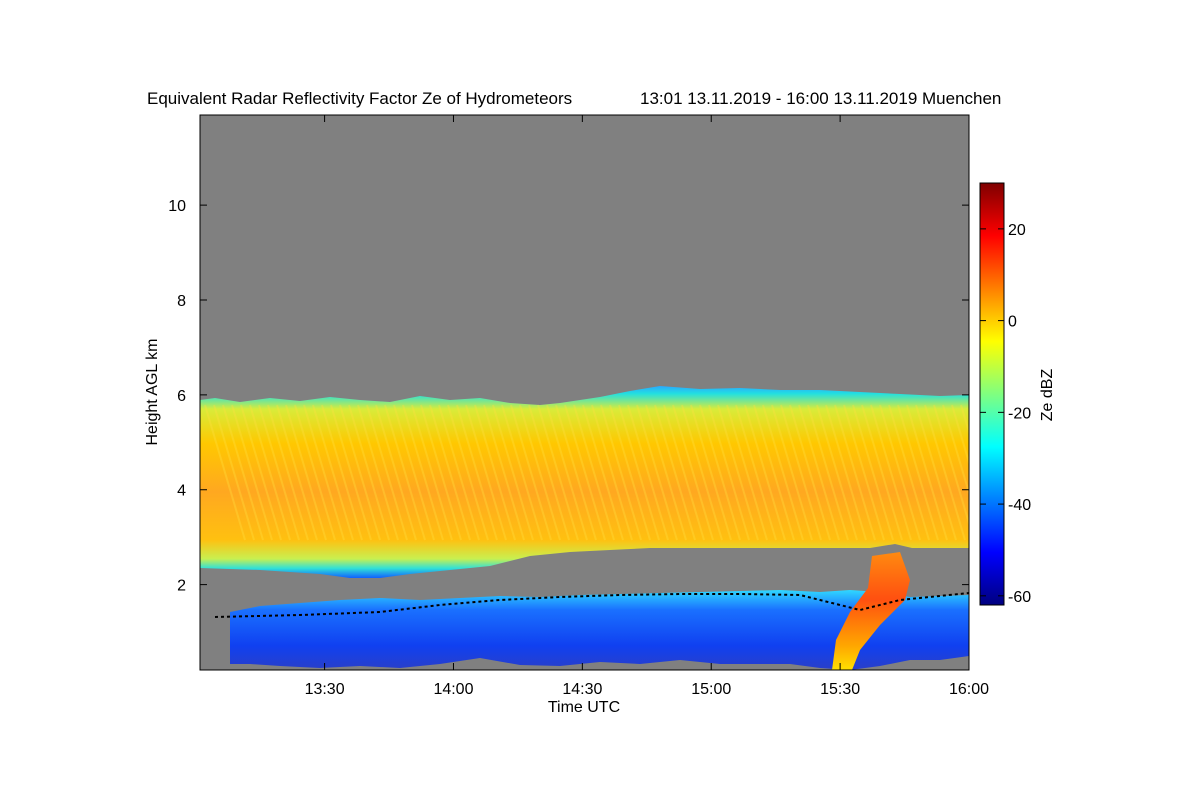 The width and height of the screenshot is (1200, 800). What do you see at coordinates (181, 491) in the screenshot?
I see `y-tick-label: 4` at bounding box center [181, 491].